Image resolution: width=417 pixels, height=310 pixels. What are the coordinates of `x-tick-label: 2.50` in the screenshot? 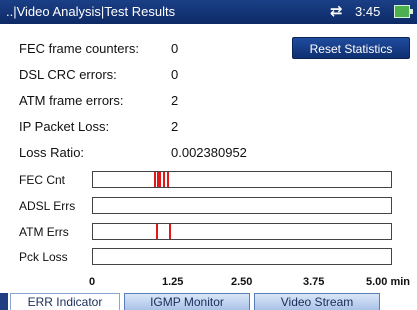 It's located at (242, 282).